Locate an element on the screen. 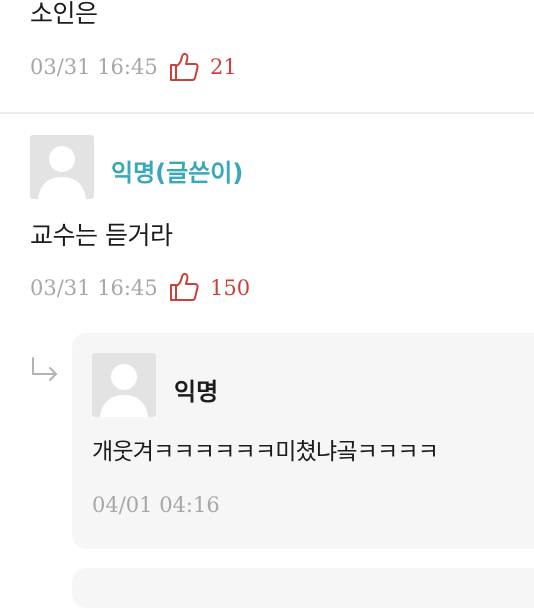 This screenshot has height=608, width=534. reply-text: 개웃겨ㅋㅋㅋㅋㅋㅋ미쳤냐곸ㅋㅋㅋㅋ is located at coordinates (265, 452).